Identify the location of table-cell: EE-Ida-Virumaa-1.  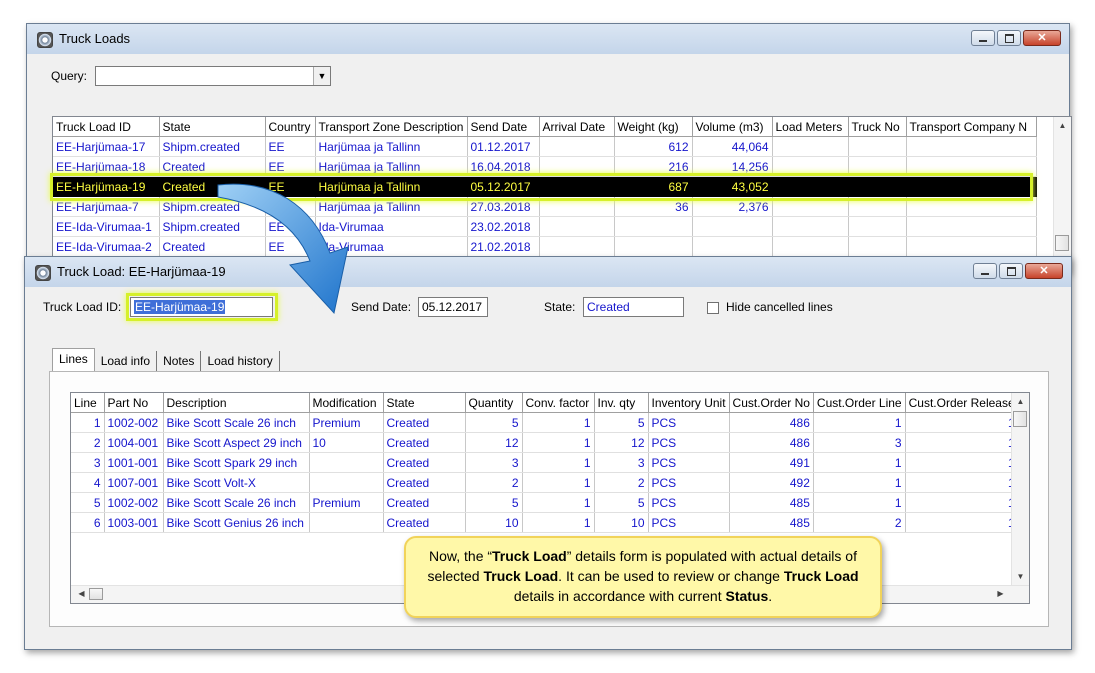
(106, 226).